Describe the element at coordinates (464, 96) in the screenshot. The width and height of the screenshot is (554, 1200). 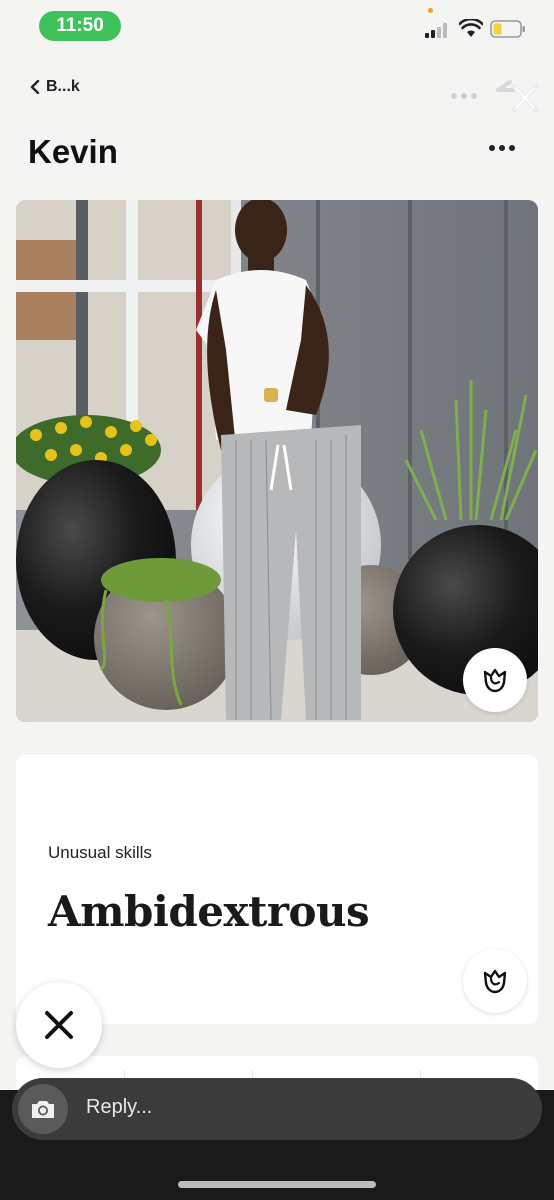
I see `overflow-dots-icon` at that location.